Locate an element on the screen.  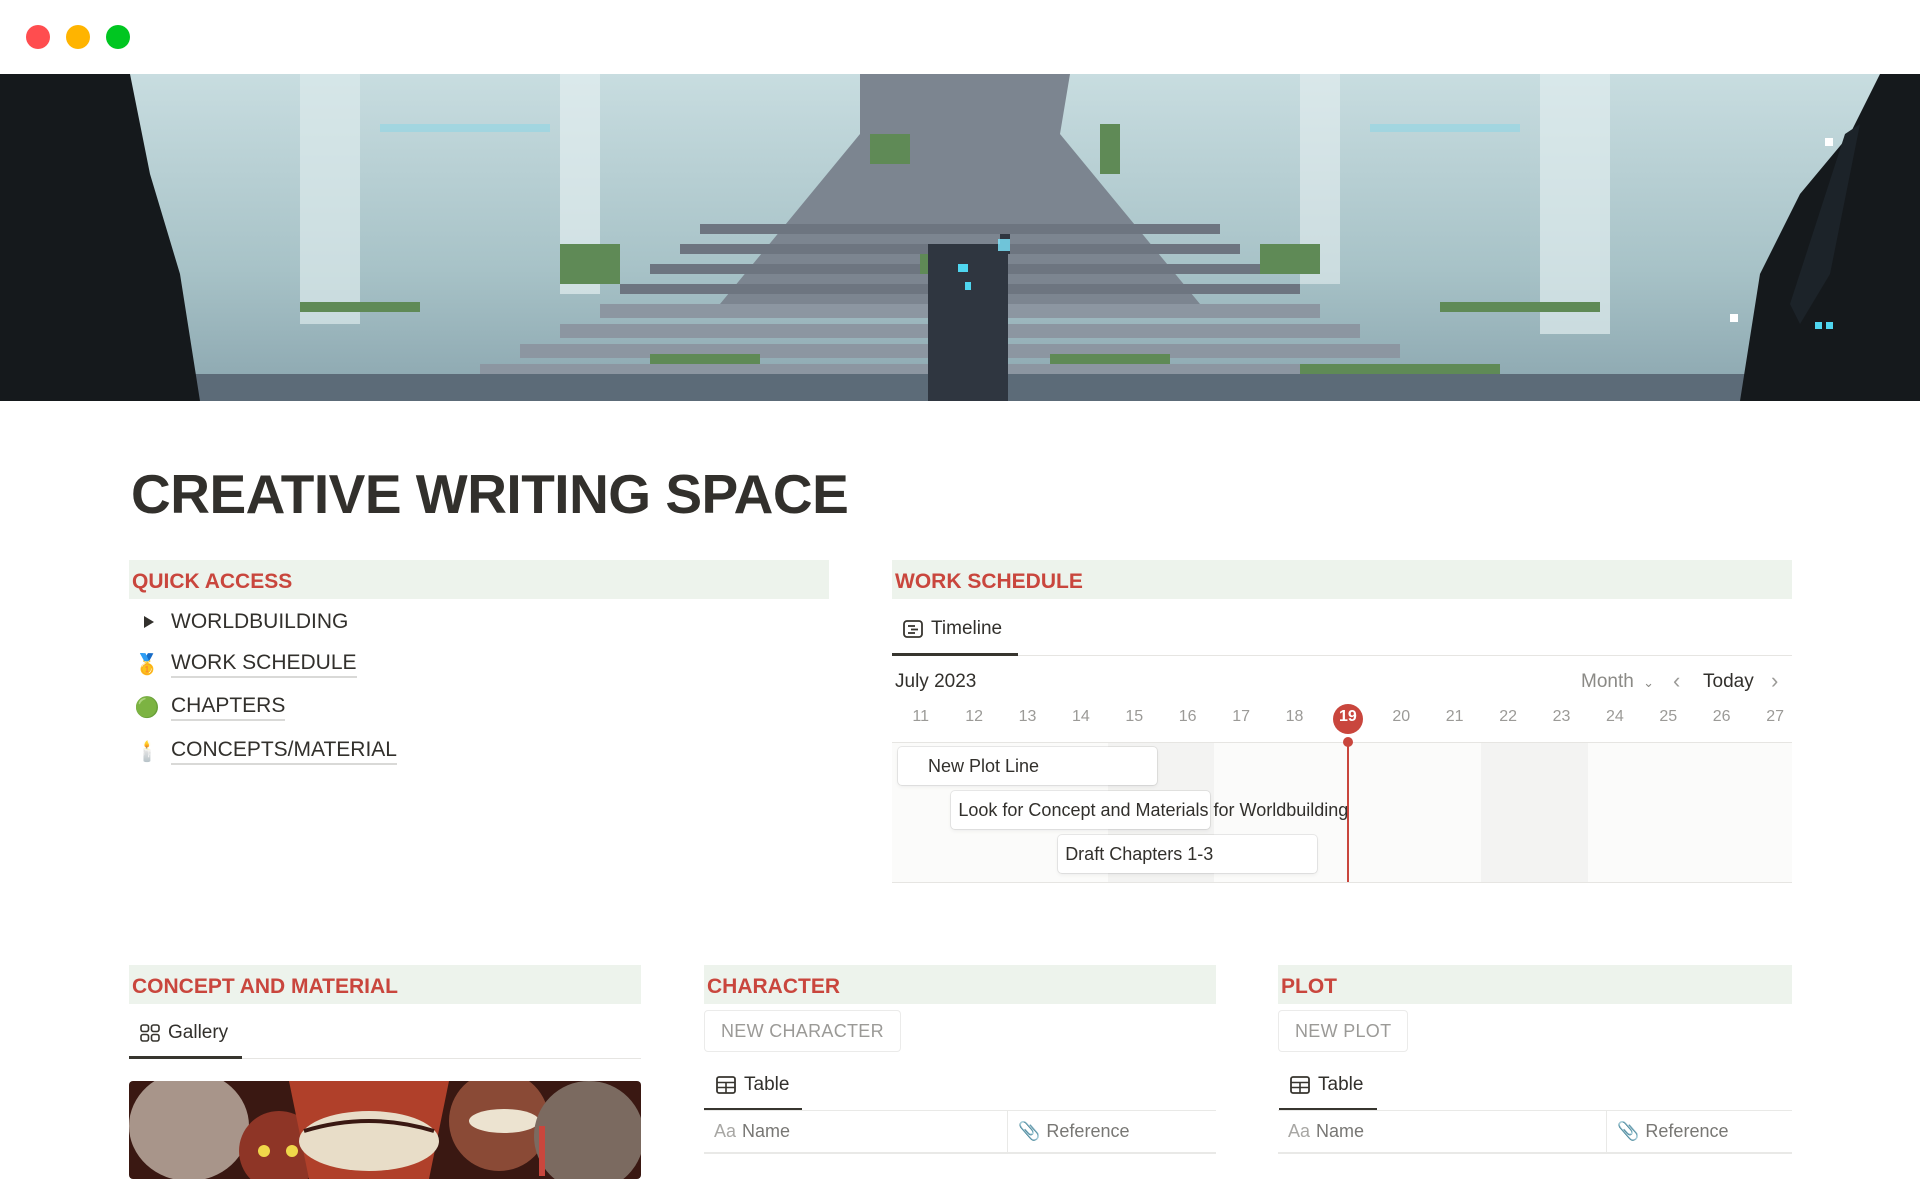
timeline-day-label: 13 is located at coordinates (1027, 716).